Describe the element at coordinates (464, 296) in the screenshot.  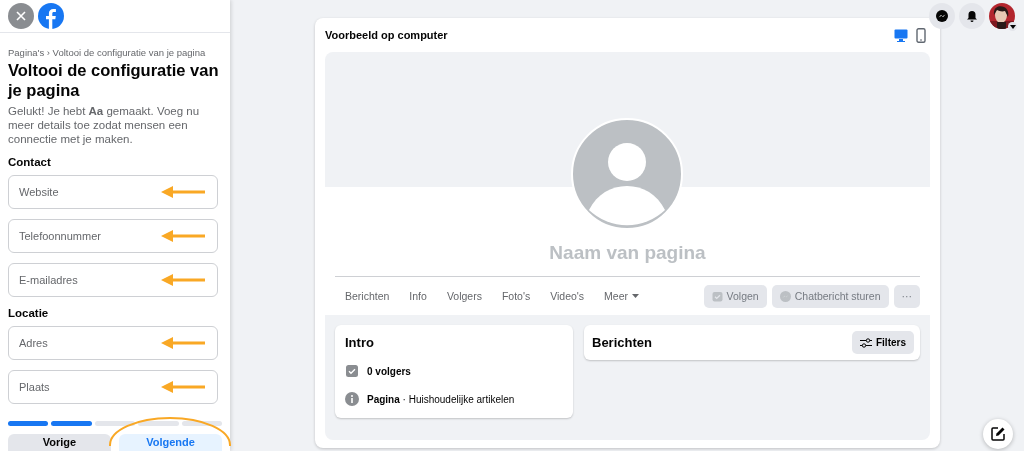
I see `page-tab: Volgers` at that location.